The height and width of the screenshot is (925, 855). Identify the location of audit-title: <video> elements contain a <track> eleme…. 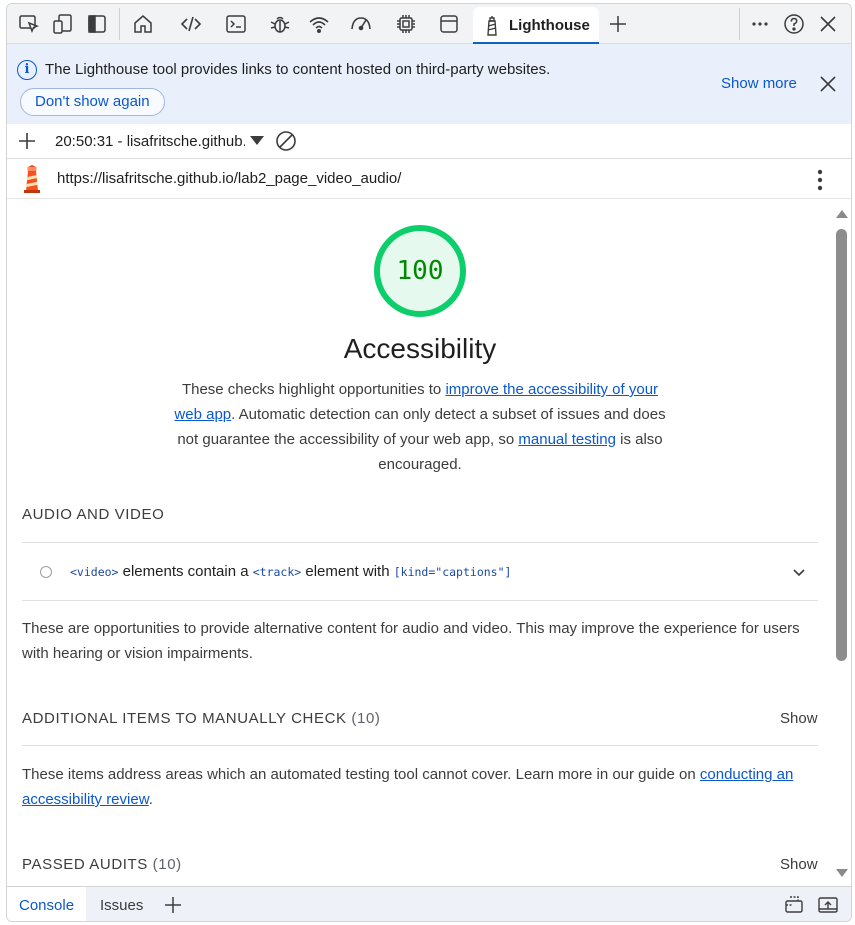
(291, 571).